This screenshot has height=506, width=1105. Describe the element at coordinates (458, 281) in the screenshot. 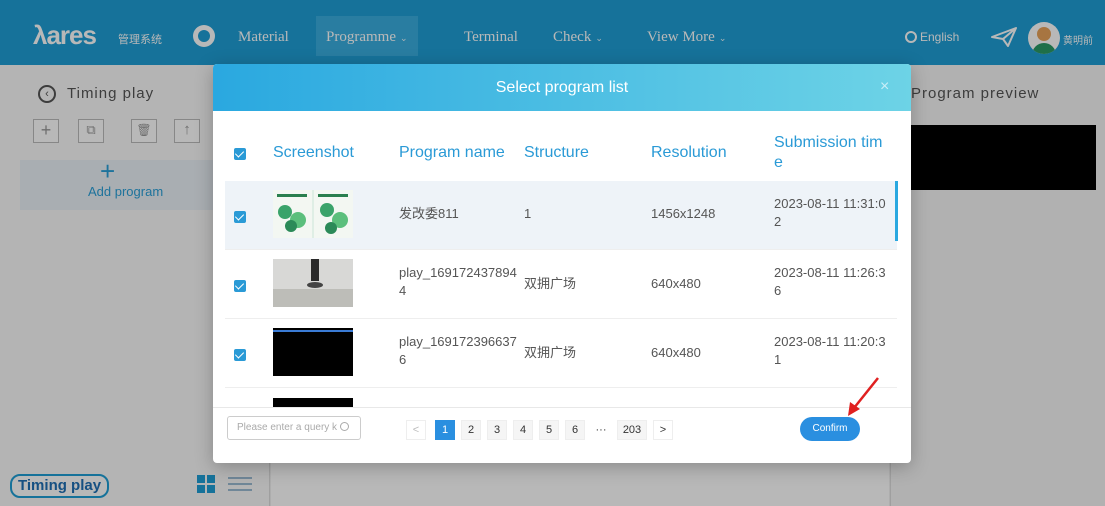

I see `program-name: play_169172437894 4` at that location.